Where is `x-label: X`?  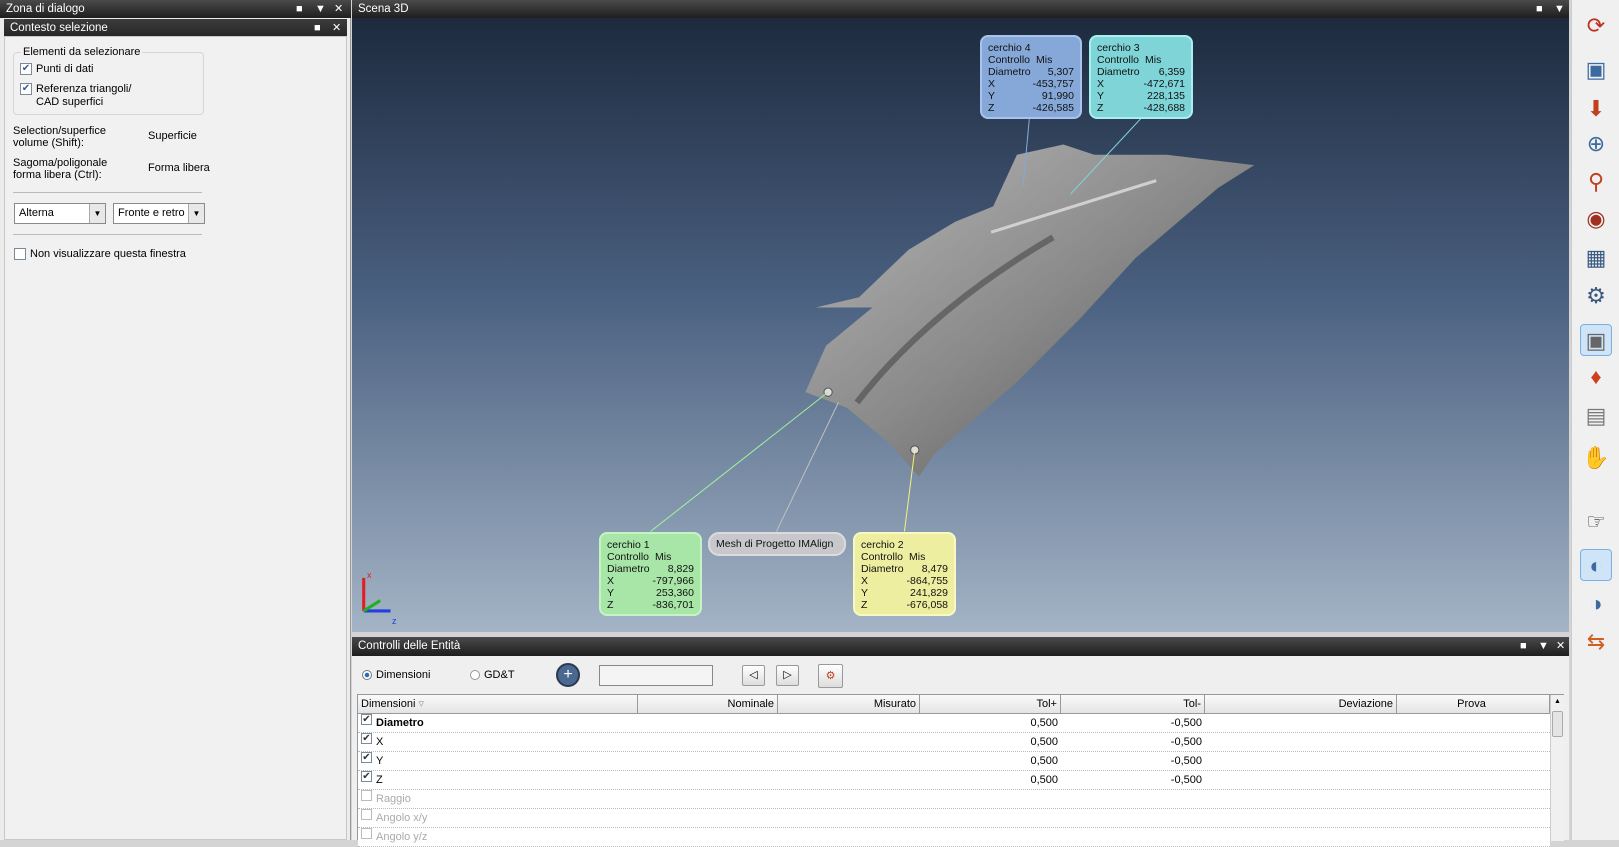 x-label: X is located at coordinates (611, 581).